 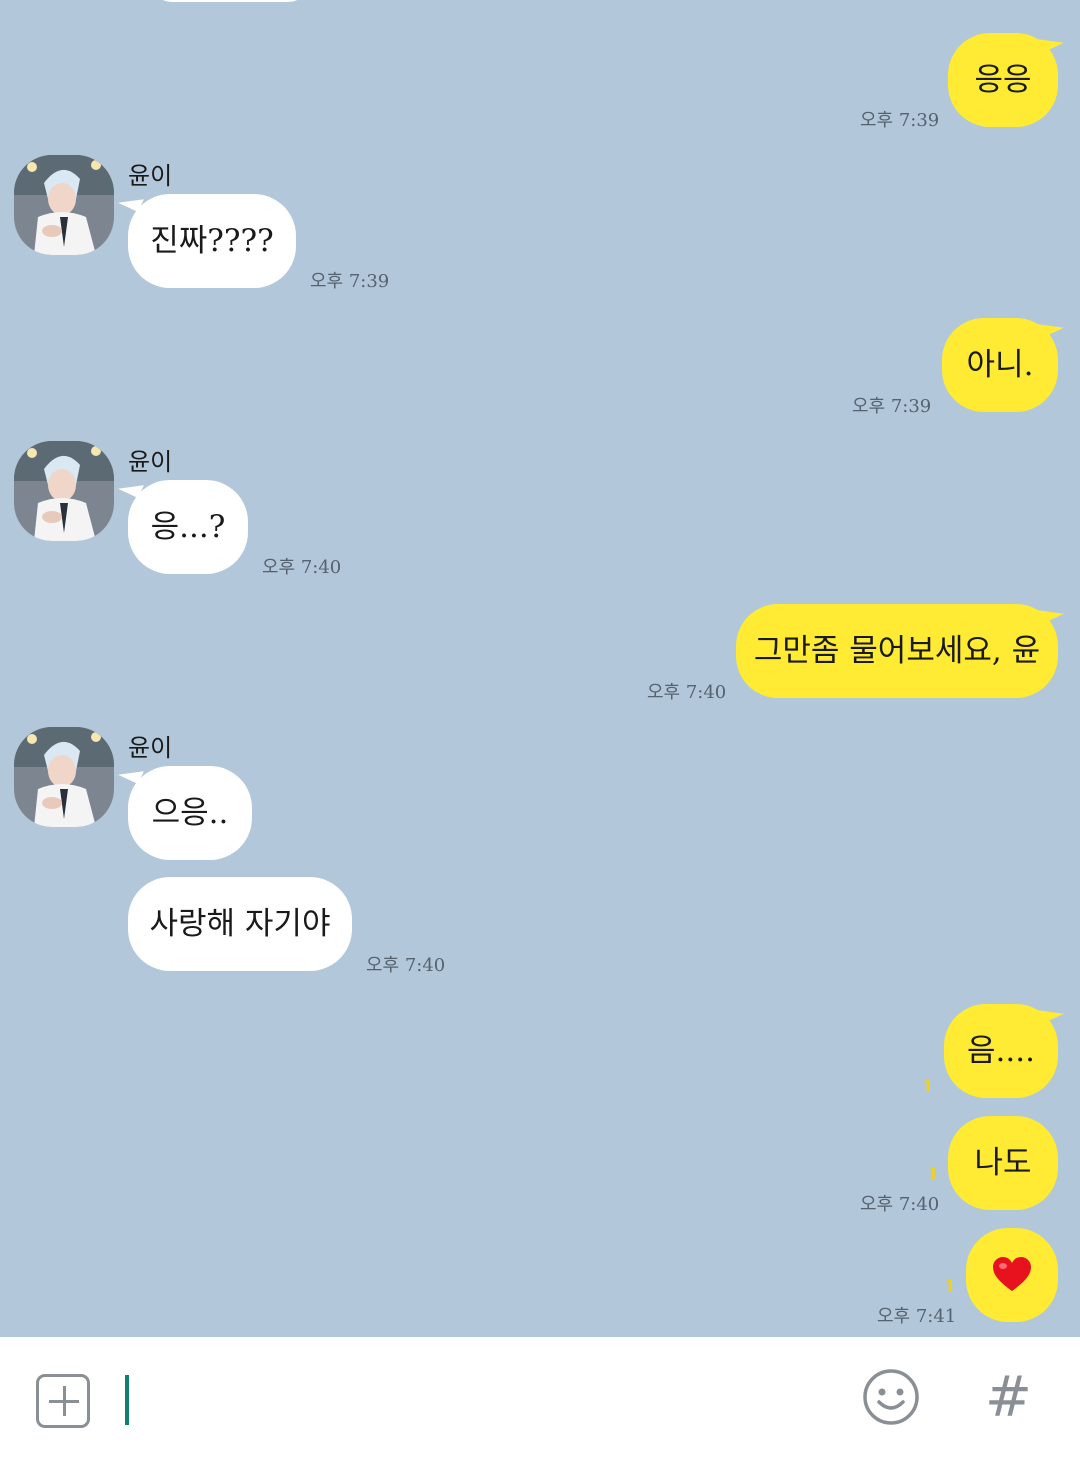 I want to click on previous-message-bubble-edge, so click(x=230, y=1).